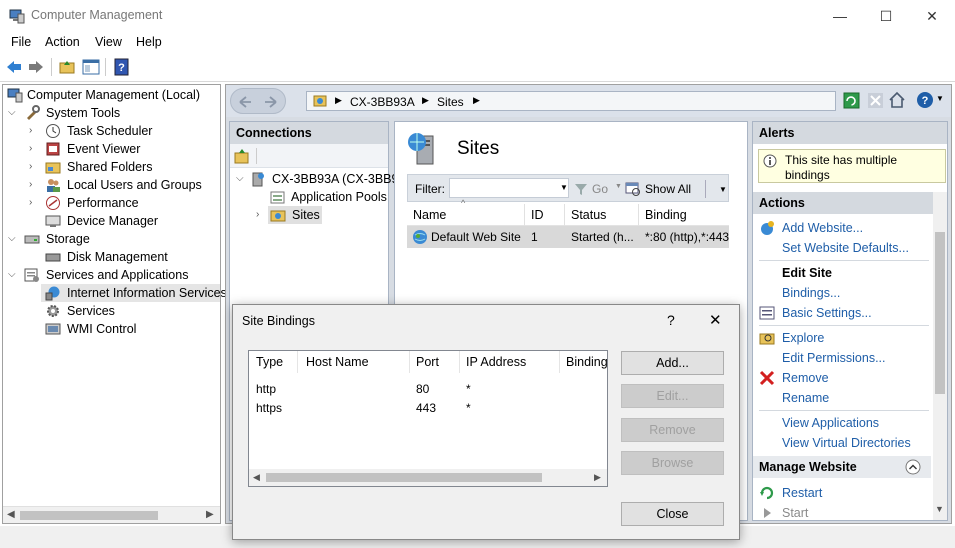 The height and width of the screenshot is (548, 955). I want to click on restart-link: Restart, so click(802, 493).